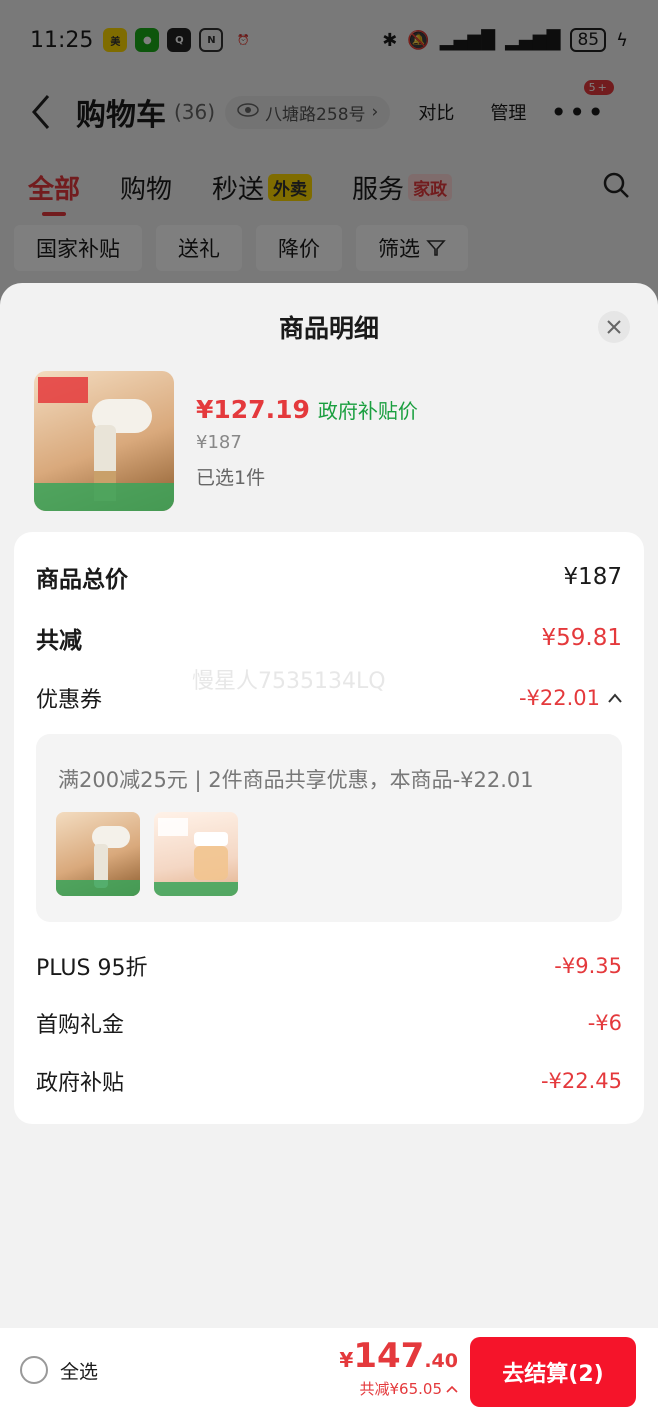 Image resolution: width=658 pixels, height=1416 pixels. I want to click on plus-value: -¥9.35, so click(588, 966).